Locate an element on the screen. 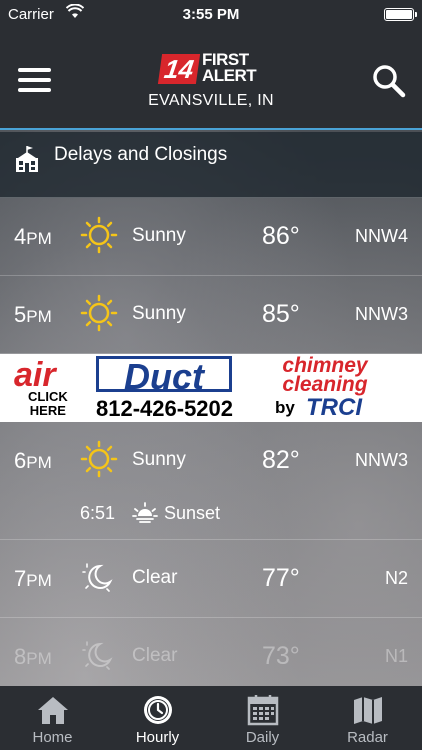 This screenshot has height=750, width=422. hour-label: 7PM is located at coordinates (33, 578).